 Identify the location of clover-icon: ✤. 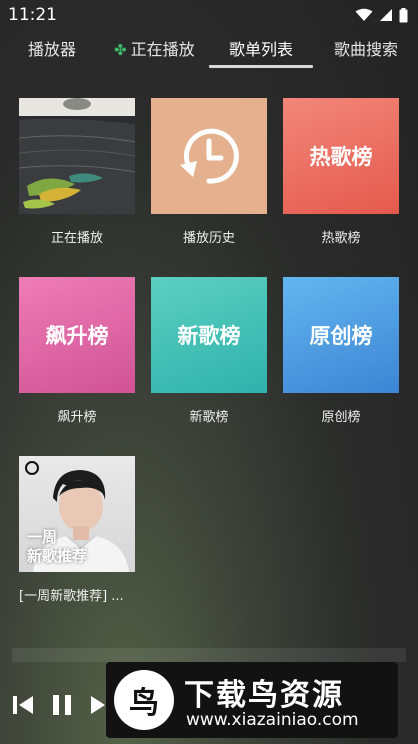
(120, 50).